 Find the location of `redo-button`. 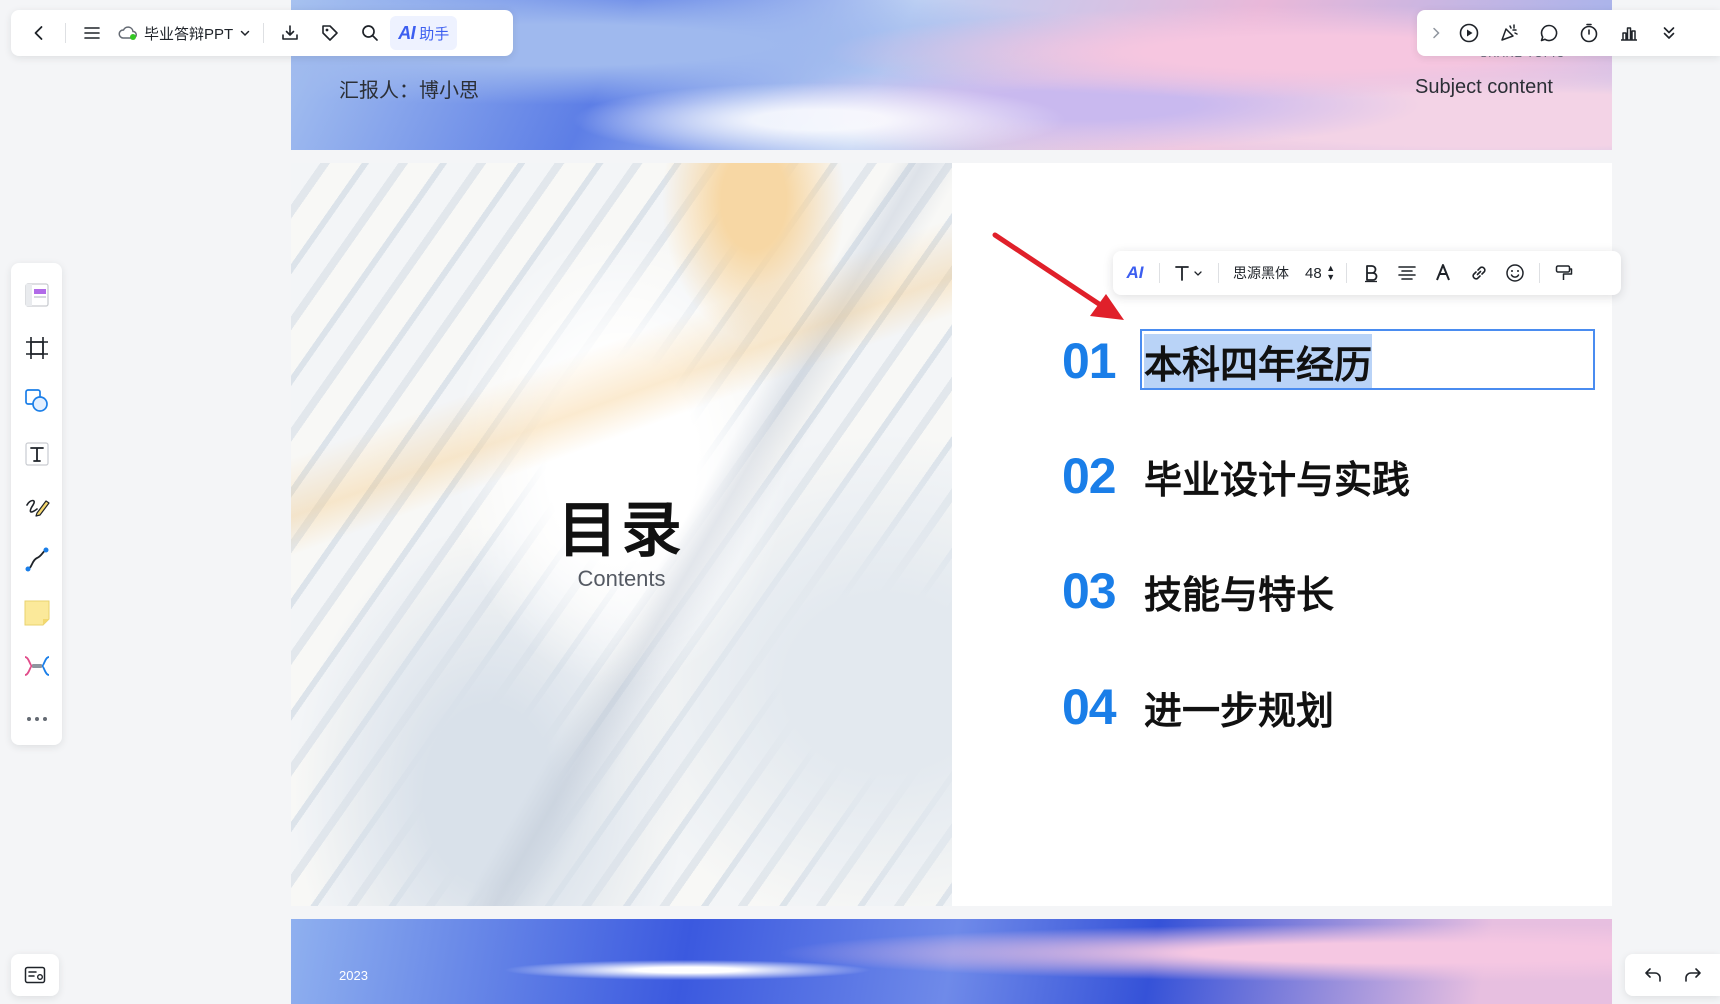

redo-button is located at coordinates (1693, 975).